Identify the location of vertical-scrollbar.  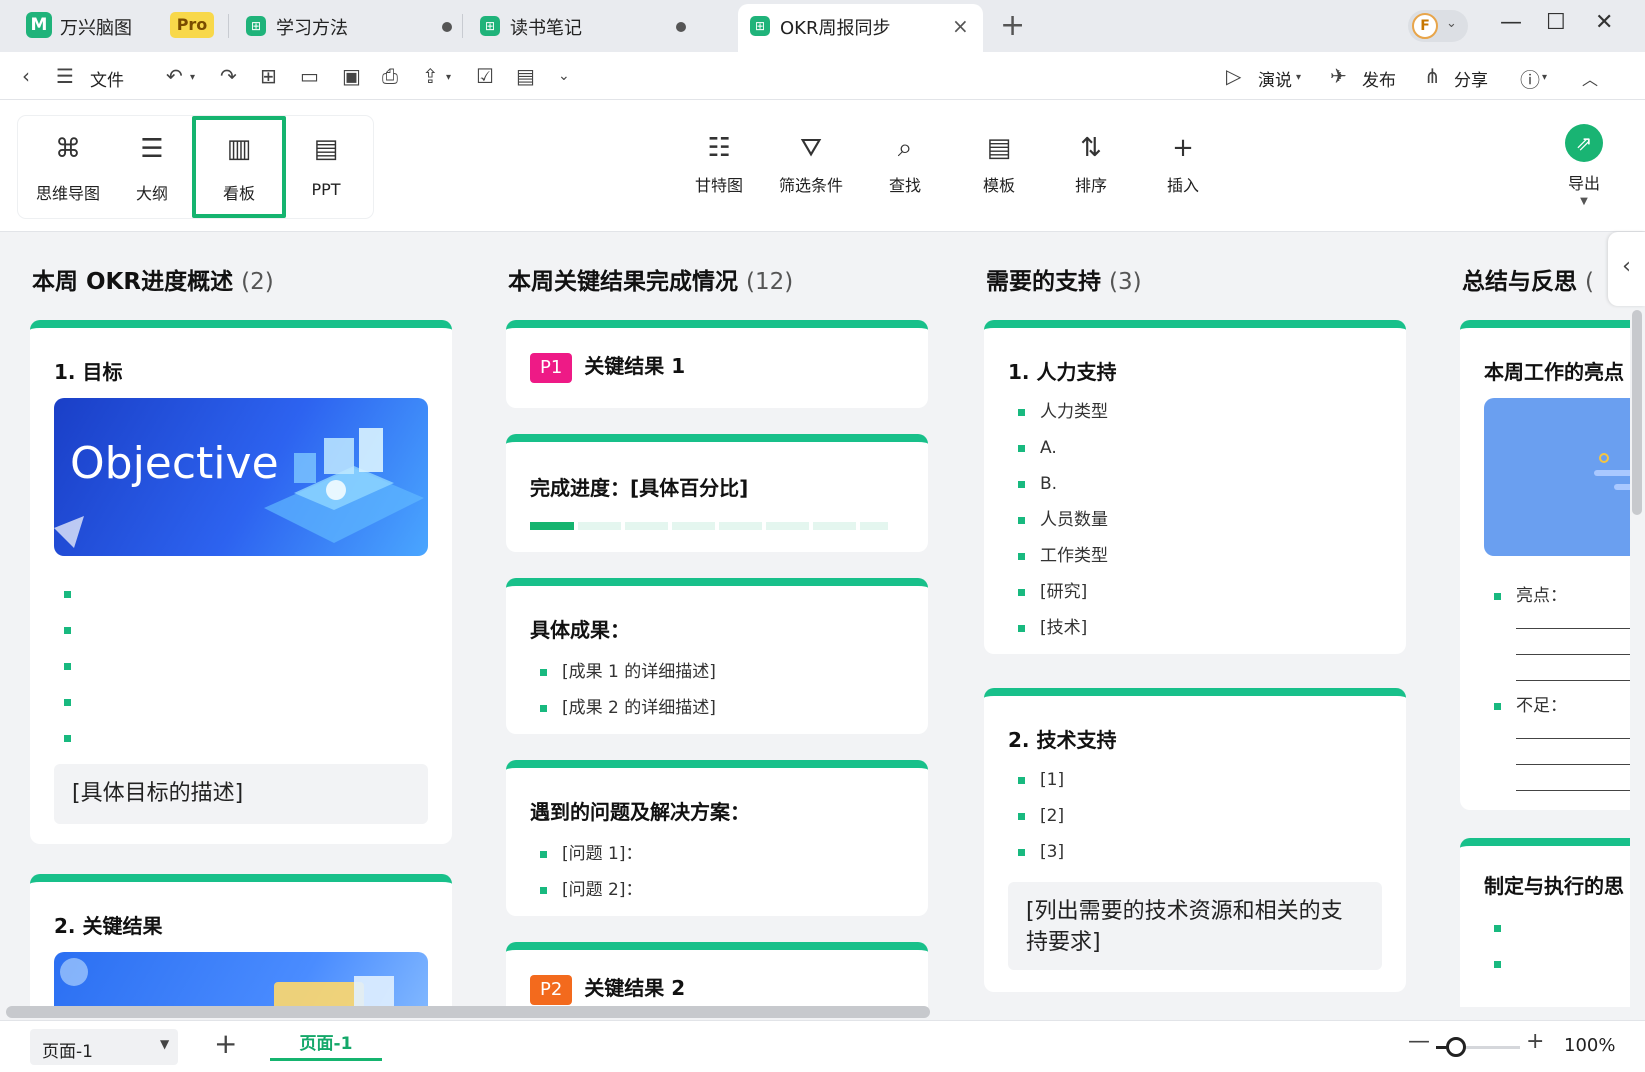
(1637, 412).